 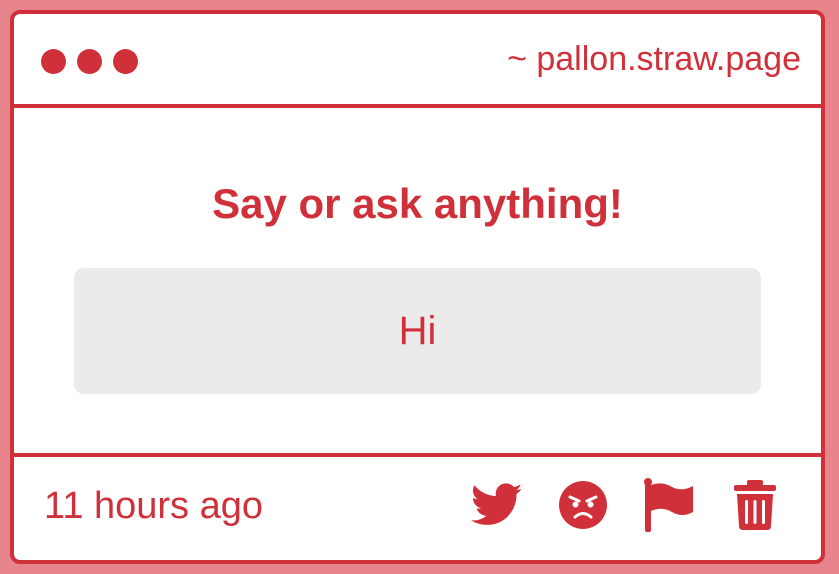 I want to click on twitter-bird-icon, so click(x=497, y=504).